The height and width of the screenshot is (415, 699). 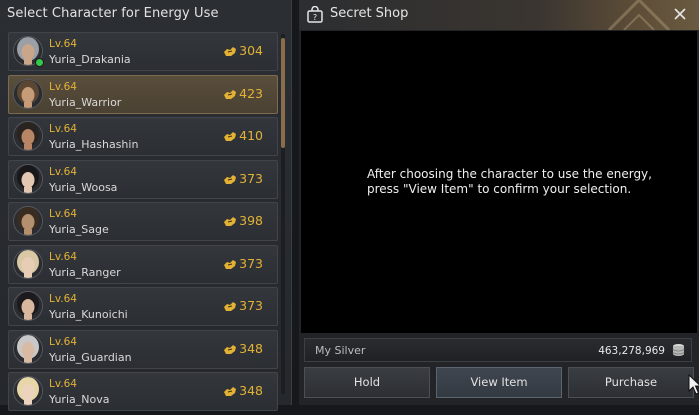 What do you see at coordinates (143, 349) in the screenshot?
I see `character-row-8: Lv.64 Yuria_Guardian 348` at bounding box center [143, 349].